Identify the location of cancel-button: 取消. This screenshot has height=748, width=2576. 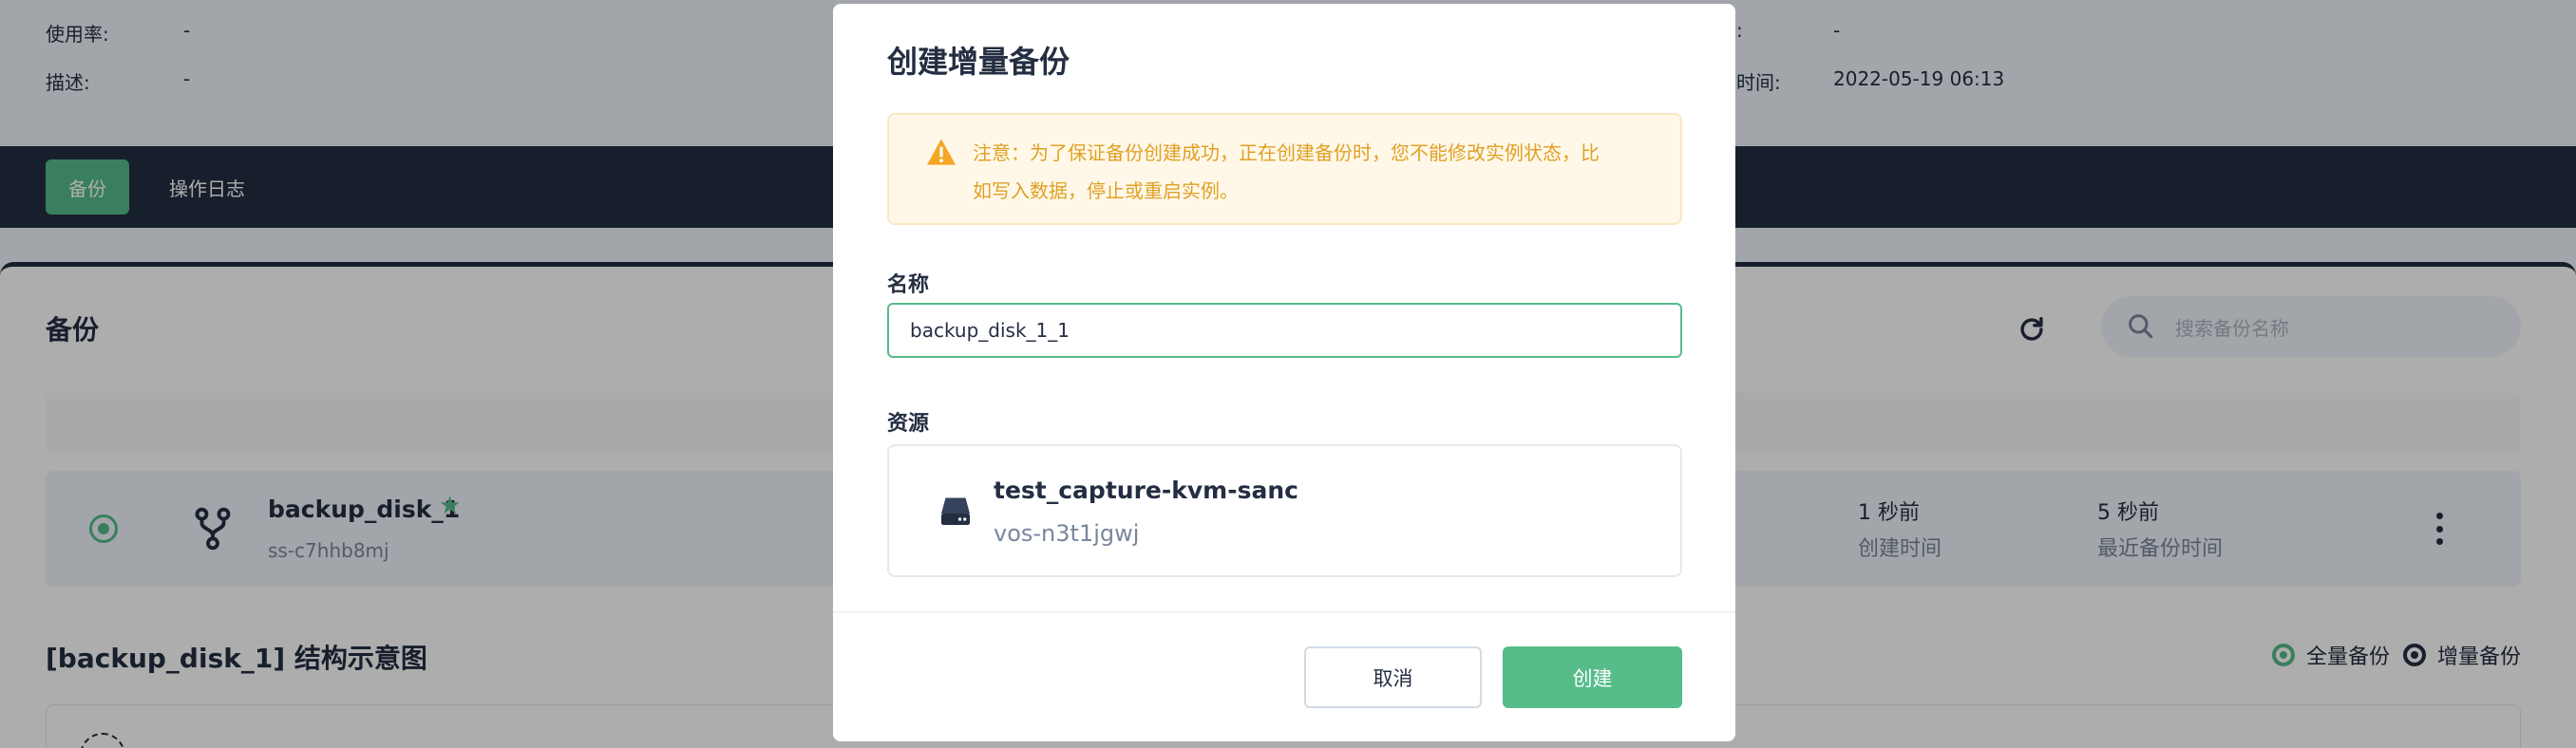
(1393, 677).